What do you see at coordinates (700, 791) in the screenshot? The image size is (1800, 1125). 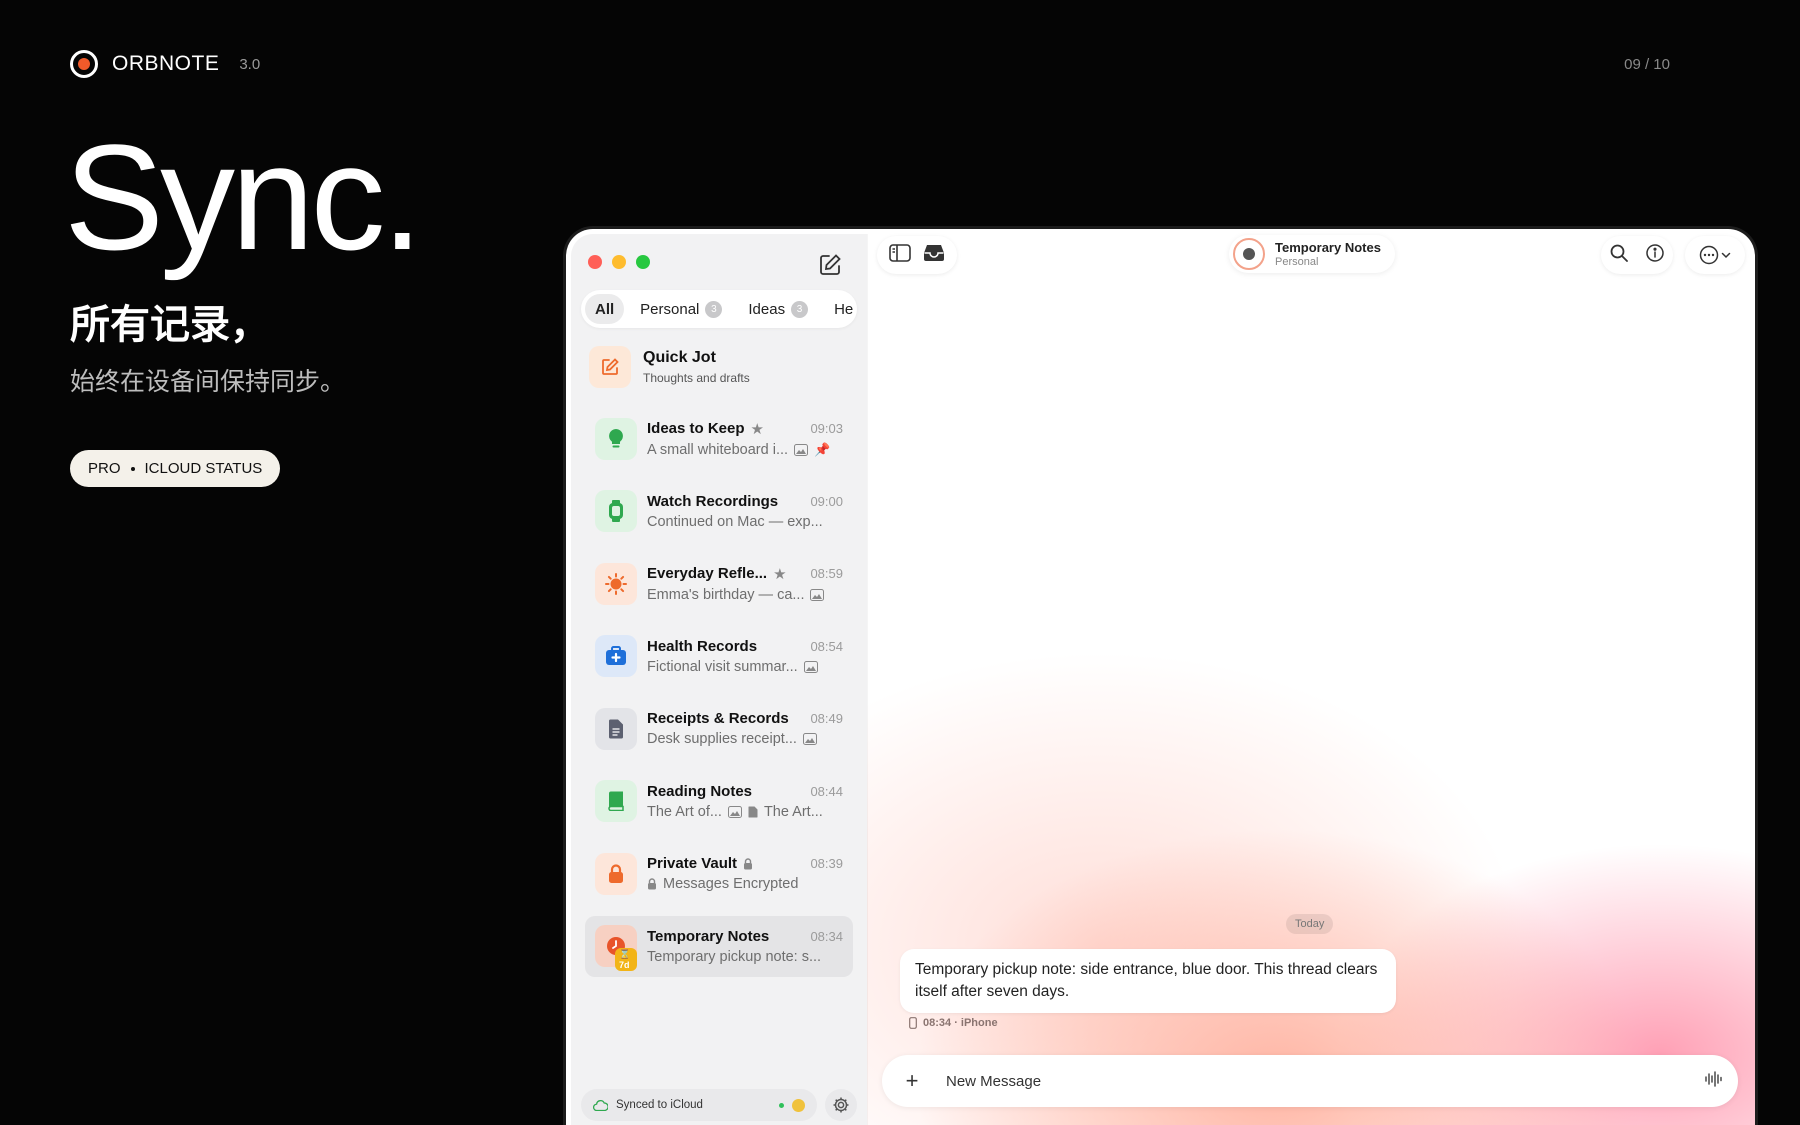 I see `note-title: Reading Notes` at bounding box center [700, 791].